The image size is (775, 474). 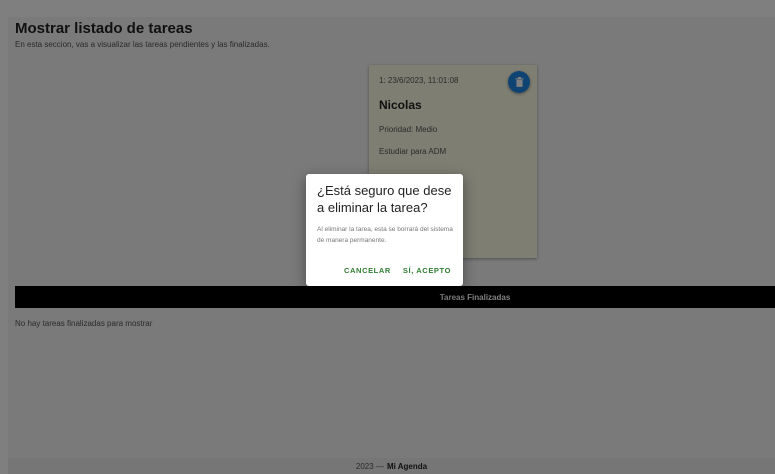 What do you see at coordinates (367, 270) in the screenshot?
I see `cancel-button: CANCELAR` at bounding box center [367, 270].